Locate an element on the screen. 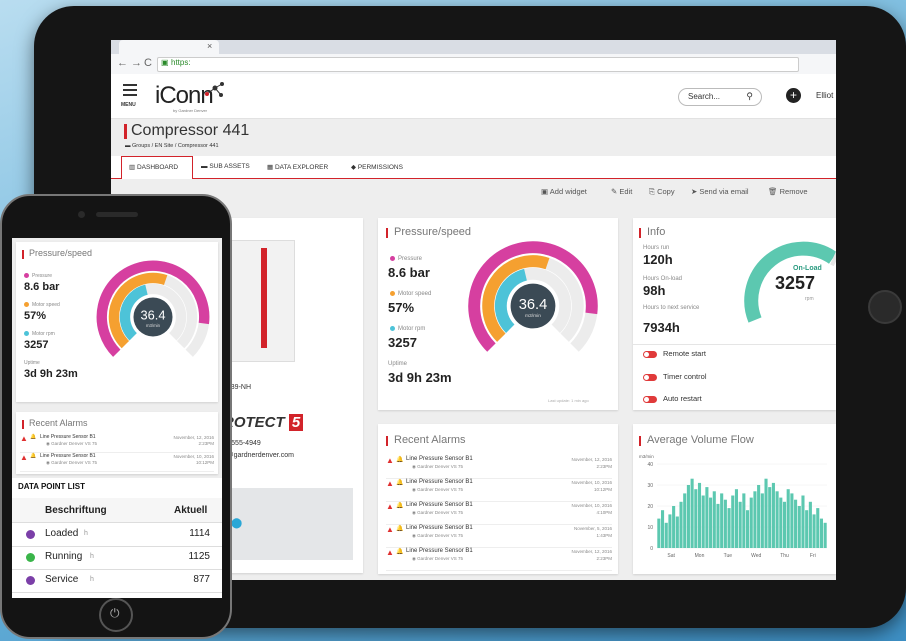 The image size is (906, 641). compressor-stripe is located at coordinates (264, 298).